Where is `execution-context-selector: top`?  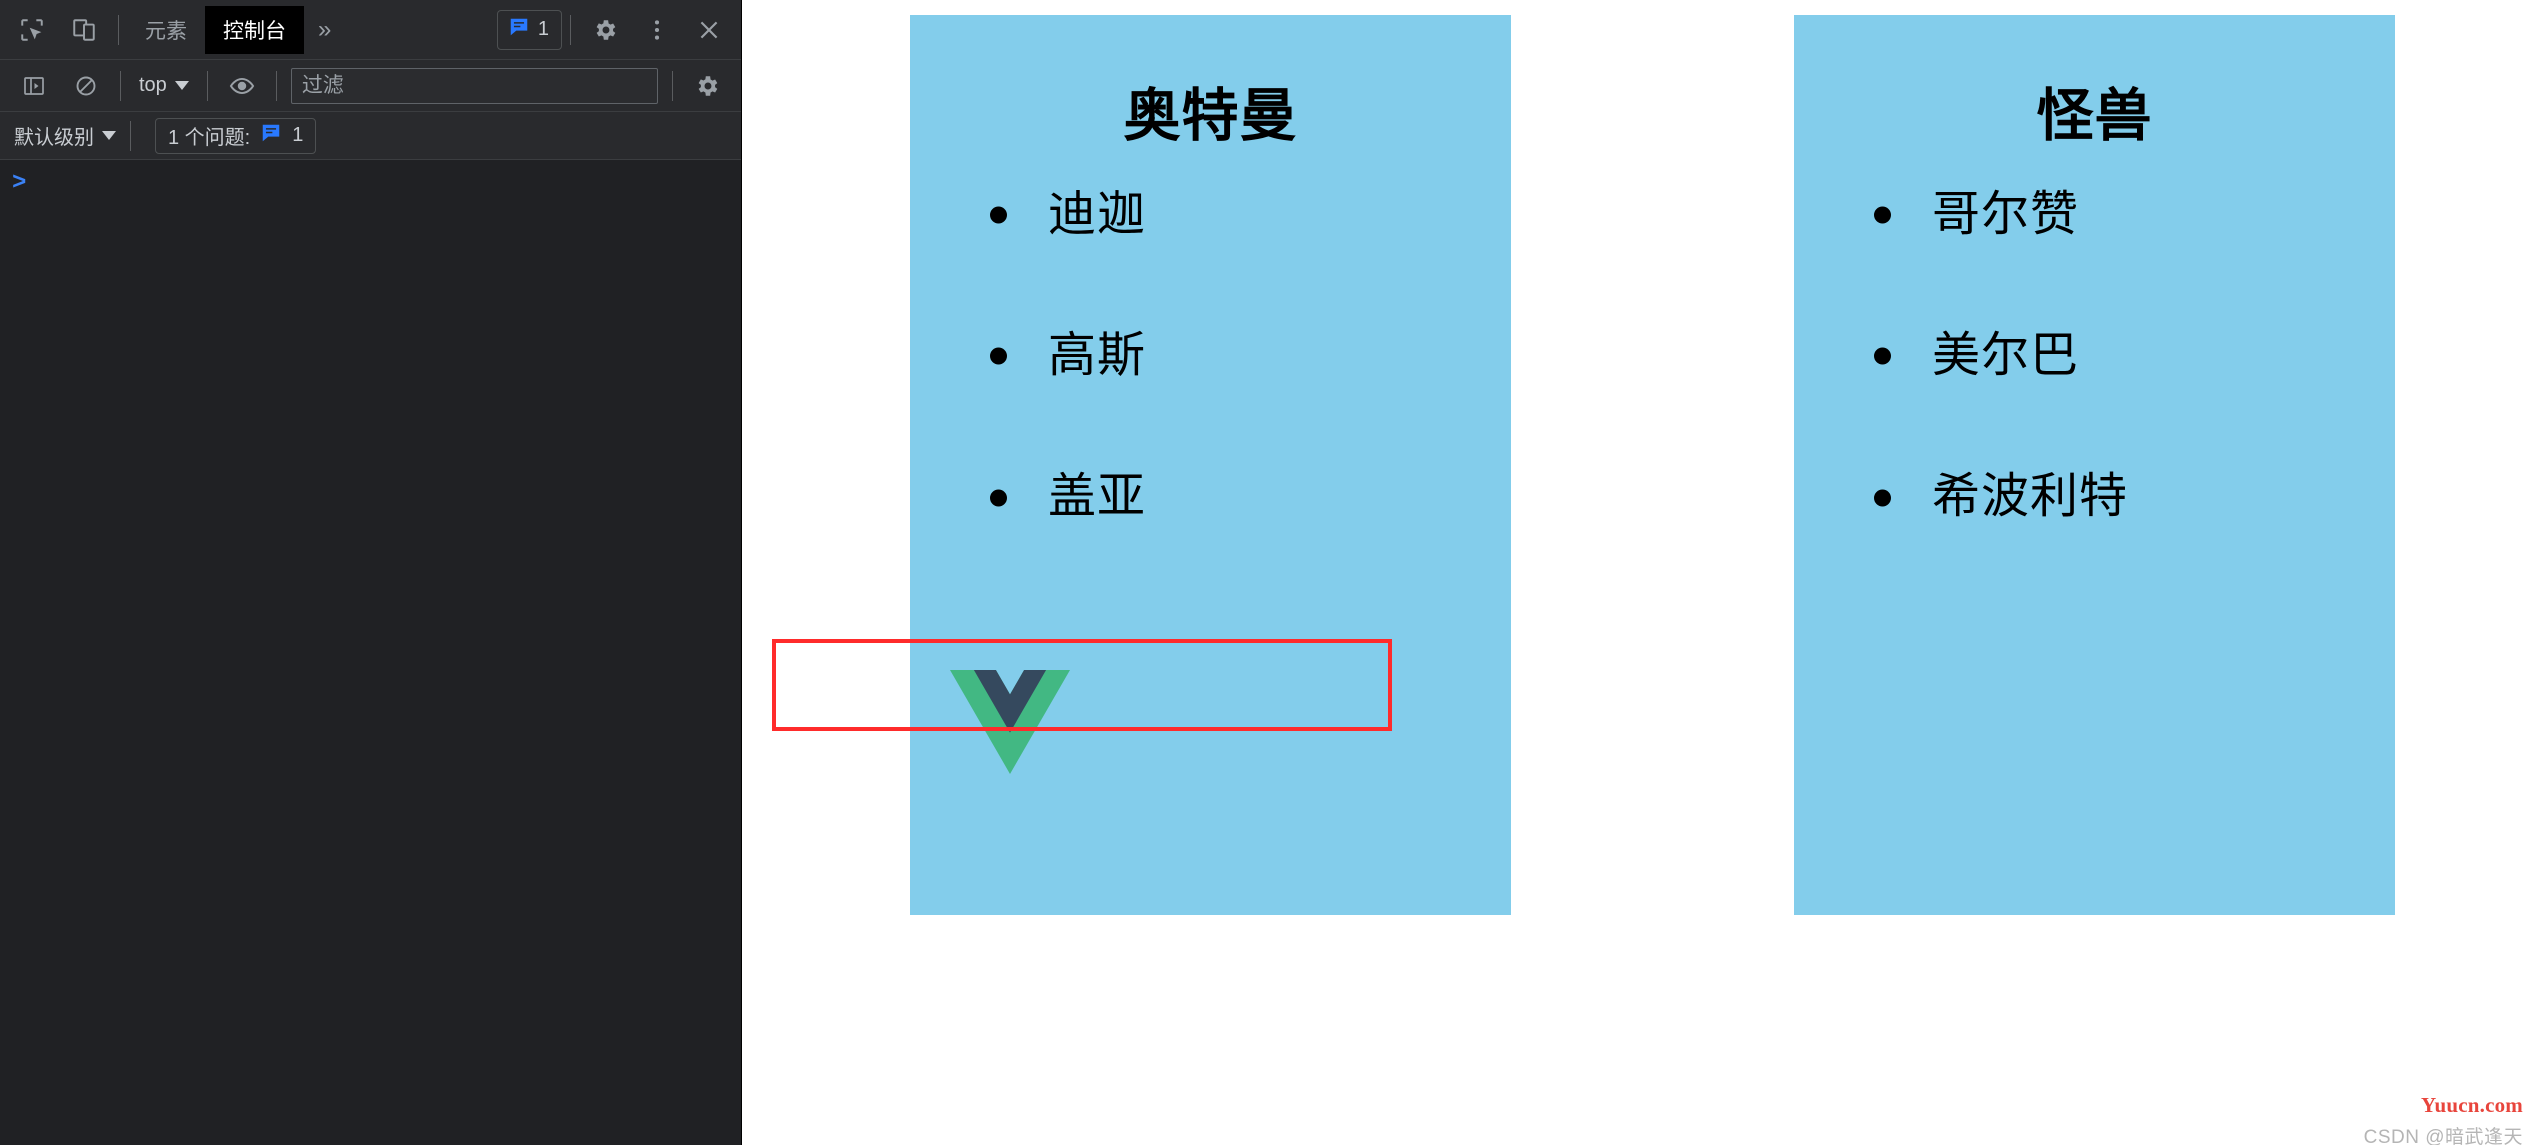 execution-context-selector: top is located at coordinates (164, 86).